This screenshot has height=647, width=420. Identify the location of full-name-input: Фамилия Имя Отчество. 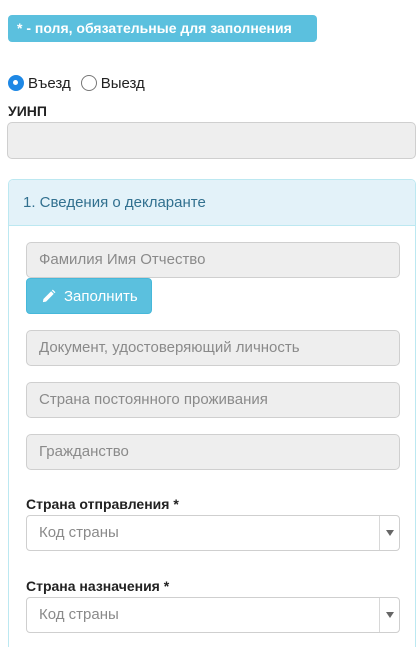
(213, 260).